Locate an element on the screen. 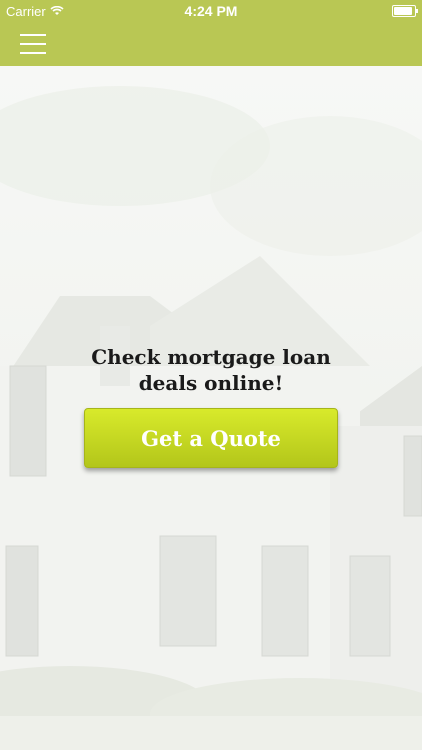 Image resolution: width=422 pixels, height=750 pixels. navigation-bar is located at coordinates (211, 44).